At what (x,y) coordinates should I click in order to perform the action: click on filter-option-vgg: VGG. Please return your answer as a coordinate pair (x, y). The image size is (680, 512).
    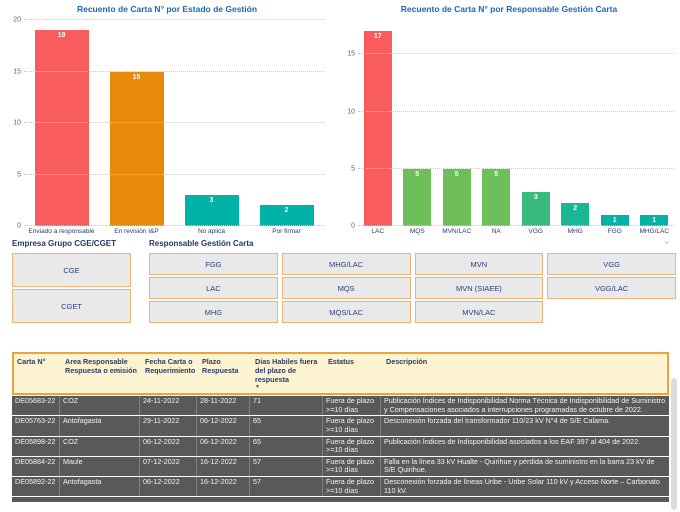
    Looking at the image, I should click on (611, 264).